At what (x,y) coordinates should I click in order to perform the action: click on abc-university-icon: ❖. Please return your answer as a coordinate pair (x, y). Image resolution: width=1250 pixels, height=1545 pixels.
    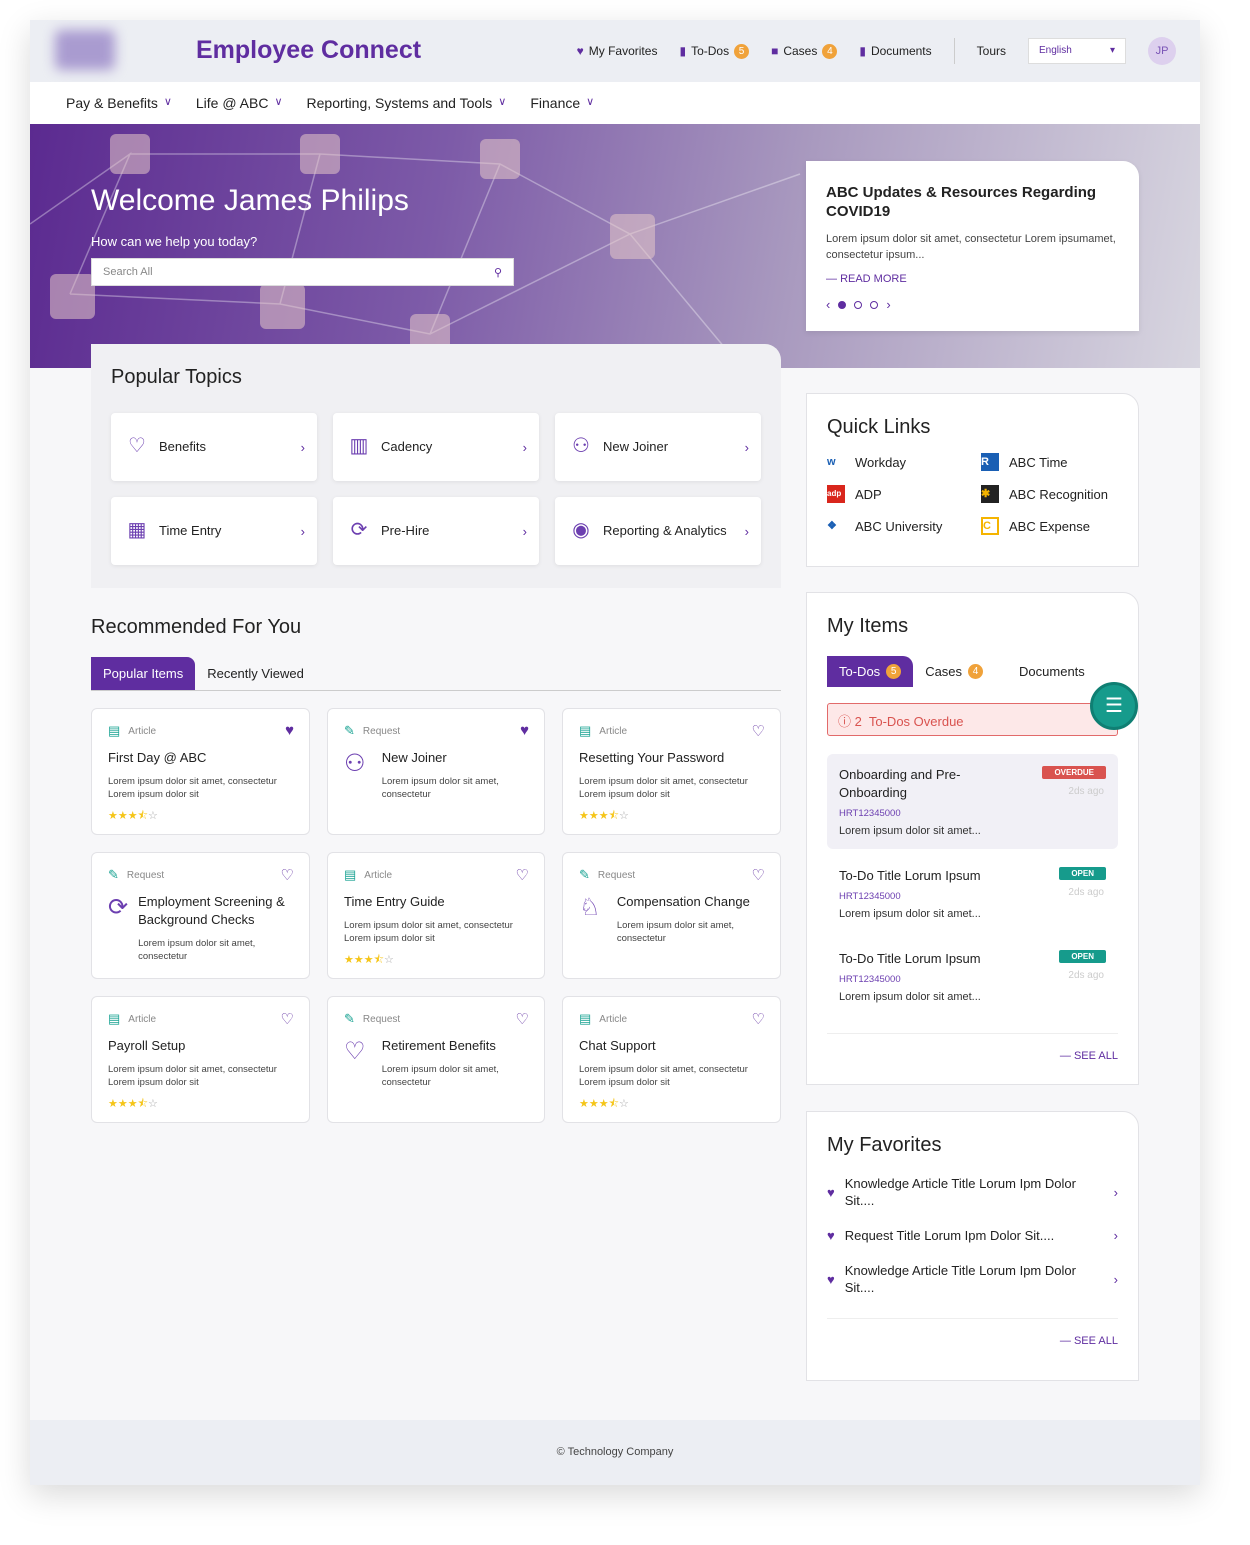
    Looking at the image, I should click on (832, 526).